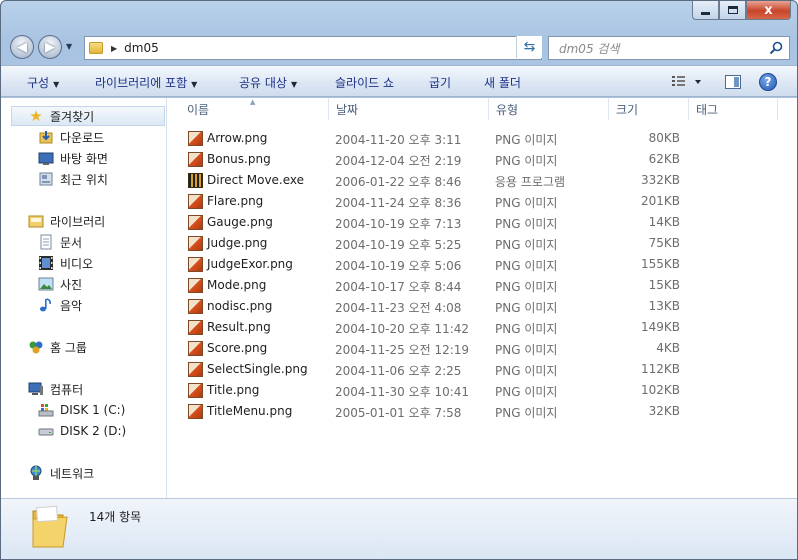  I want to click on refresh-button: ⇆, so click(529, 47).